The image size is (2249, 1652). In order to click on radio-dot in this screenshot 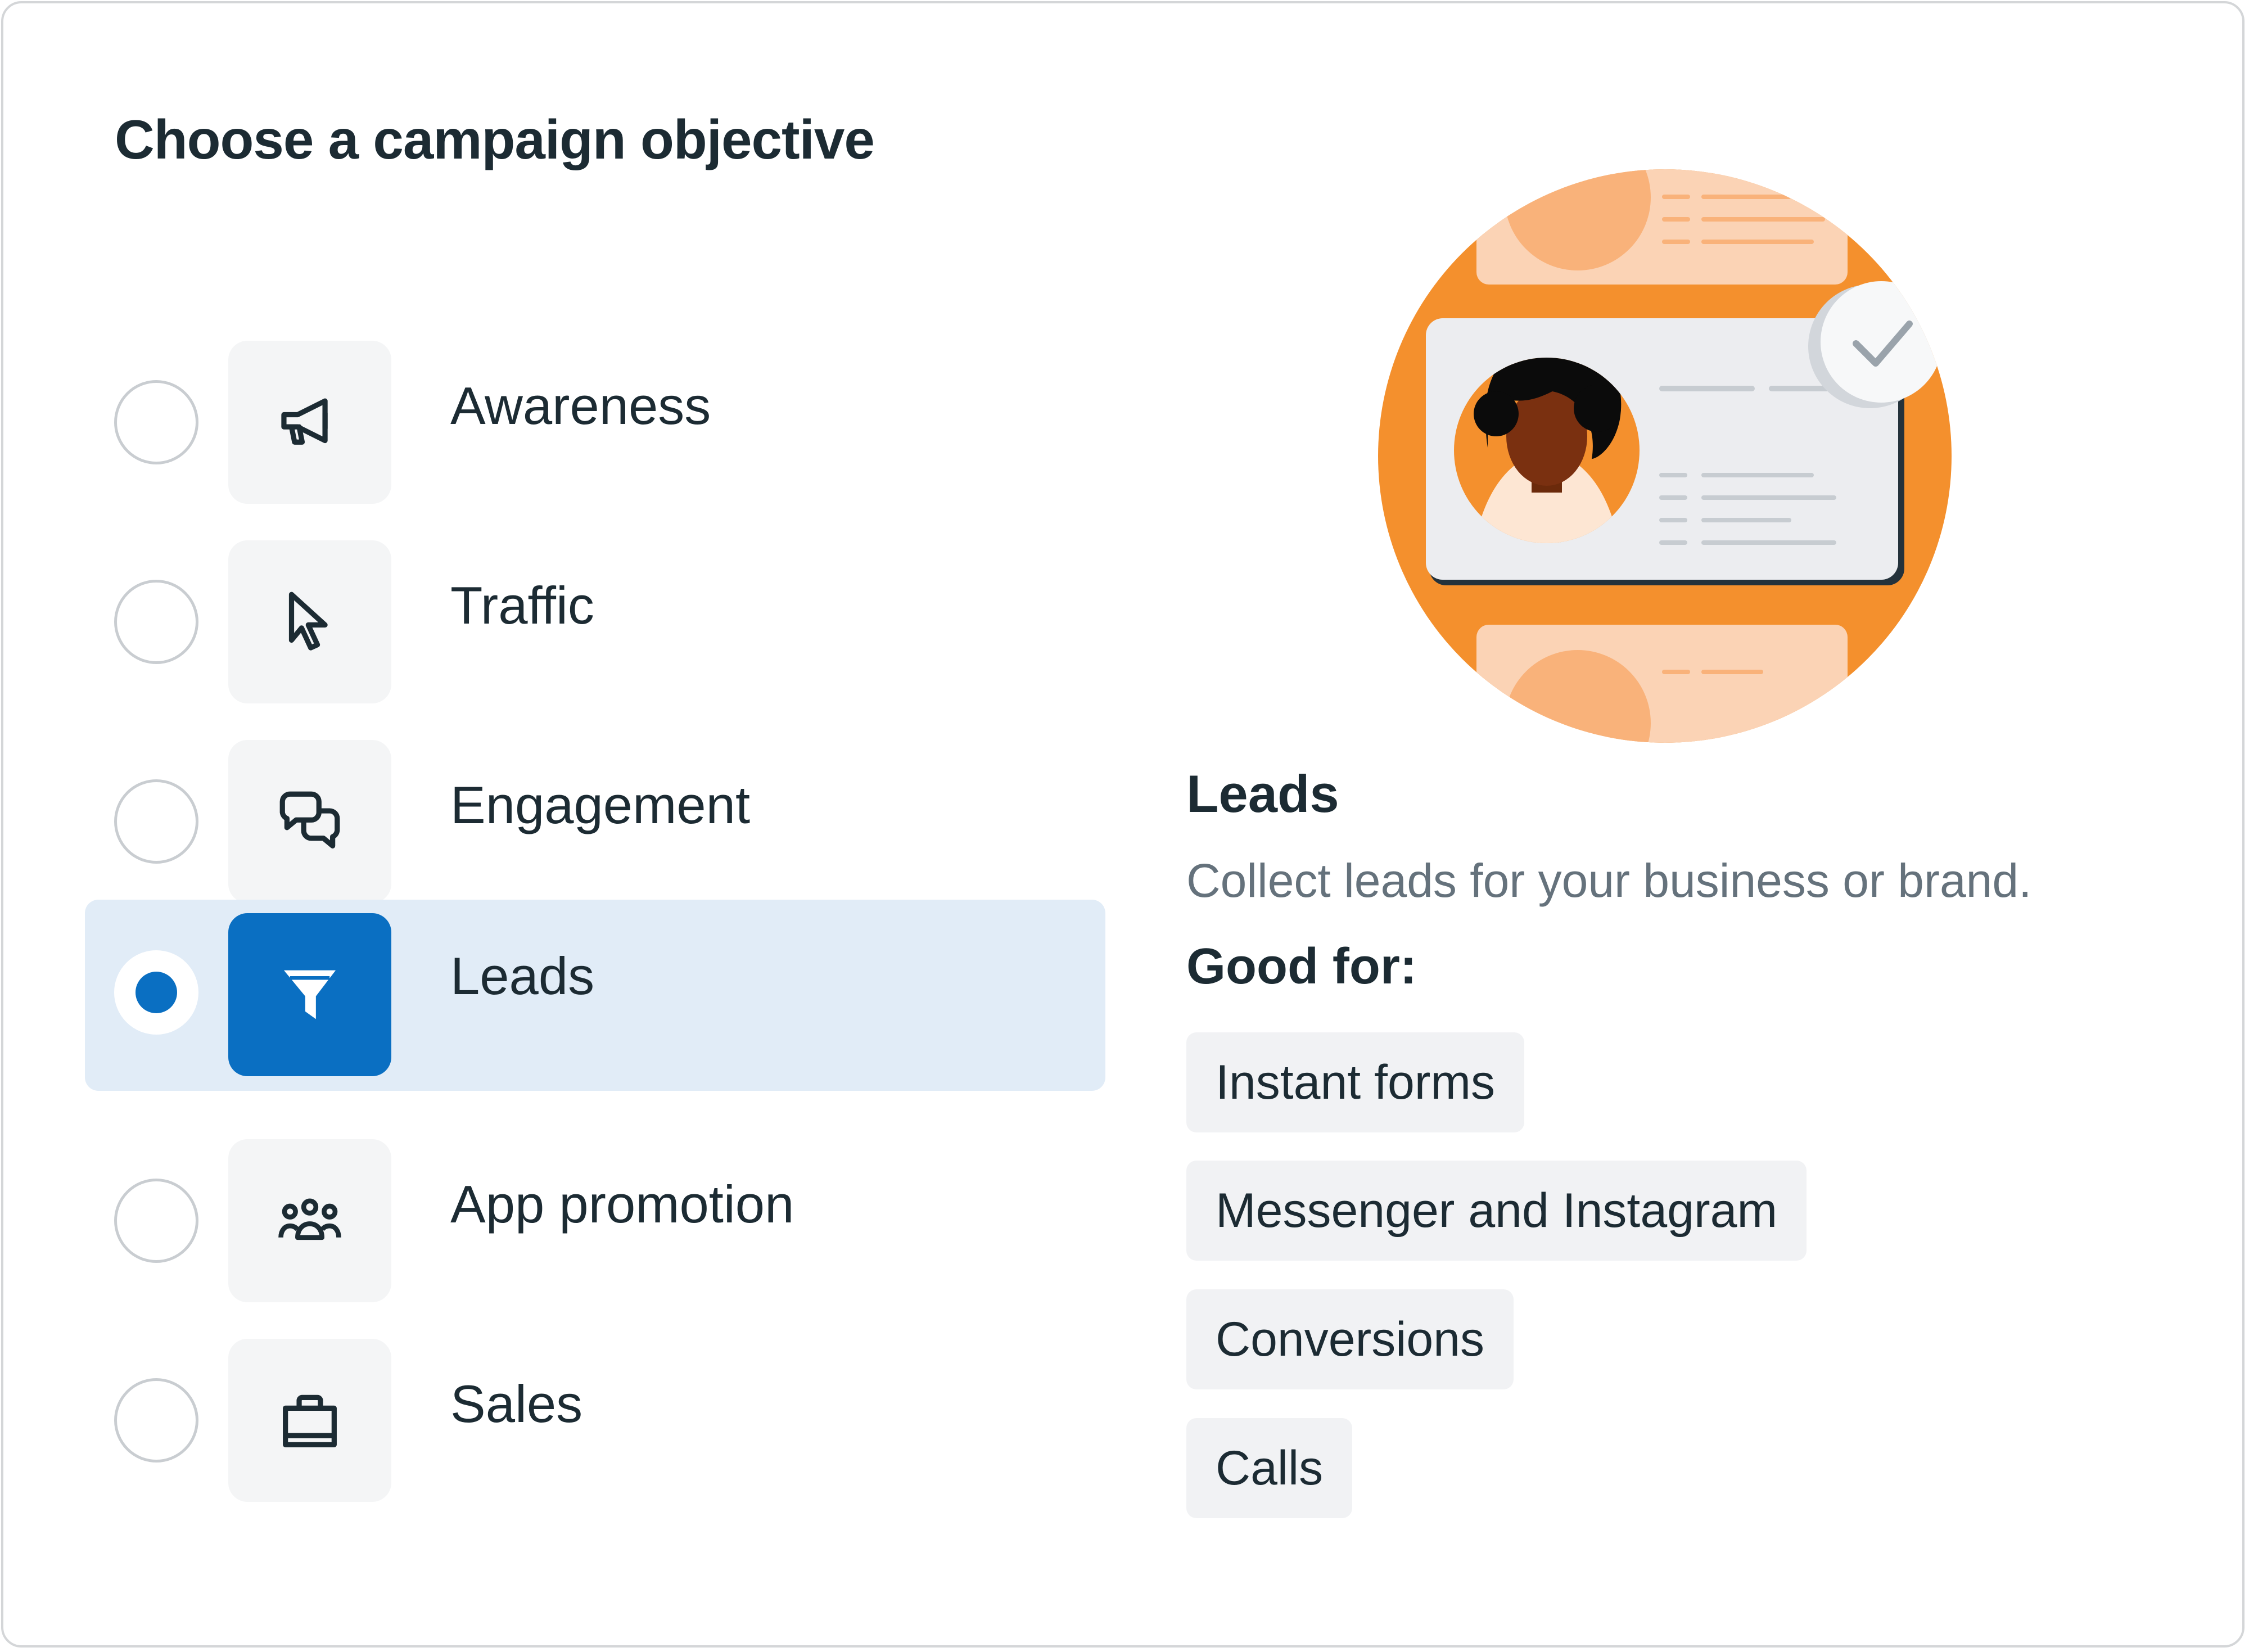, I will do `click(157, 992)`.